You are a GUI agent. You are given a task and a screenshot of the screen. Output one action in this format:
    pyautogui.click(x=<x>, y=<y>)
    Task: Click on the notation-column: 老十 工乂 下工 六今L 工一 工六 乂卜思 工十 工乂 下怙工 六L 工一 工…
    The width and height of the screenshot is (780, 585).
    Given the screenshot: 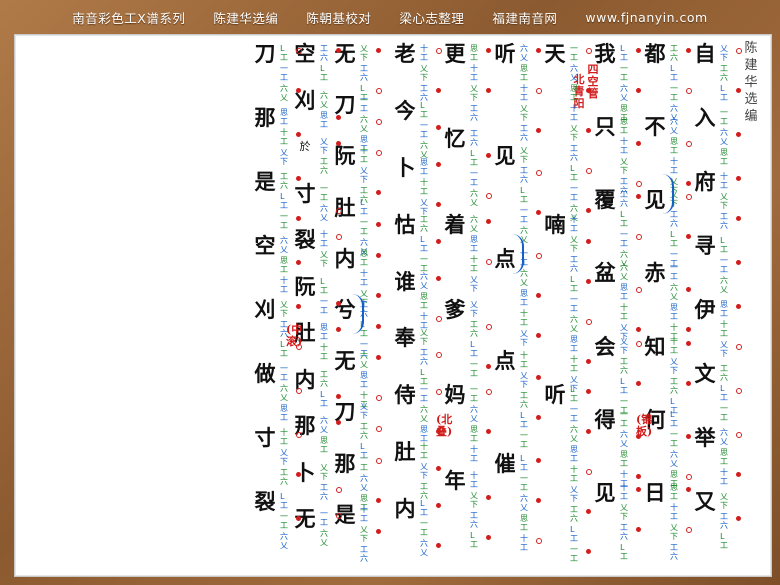 What is the action you would take?
    pyautogui.click(x=424, y=304)
    